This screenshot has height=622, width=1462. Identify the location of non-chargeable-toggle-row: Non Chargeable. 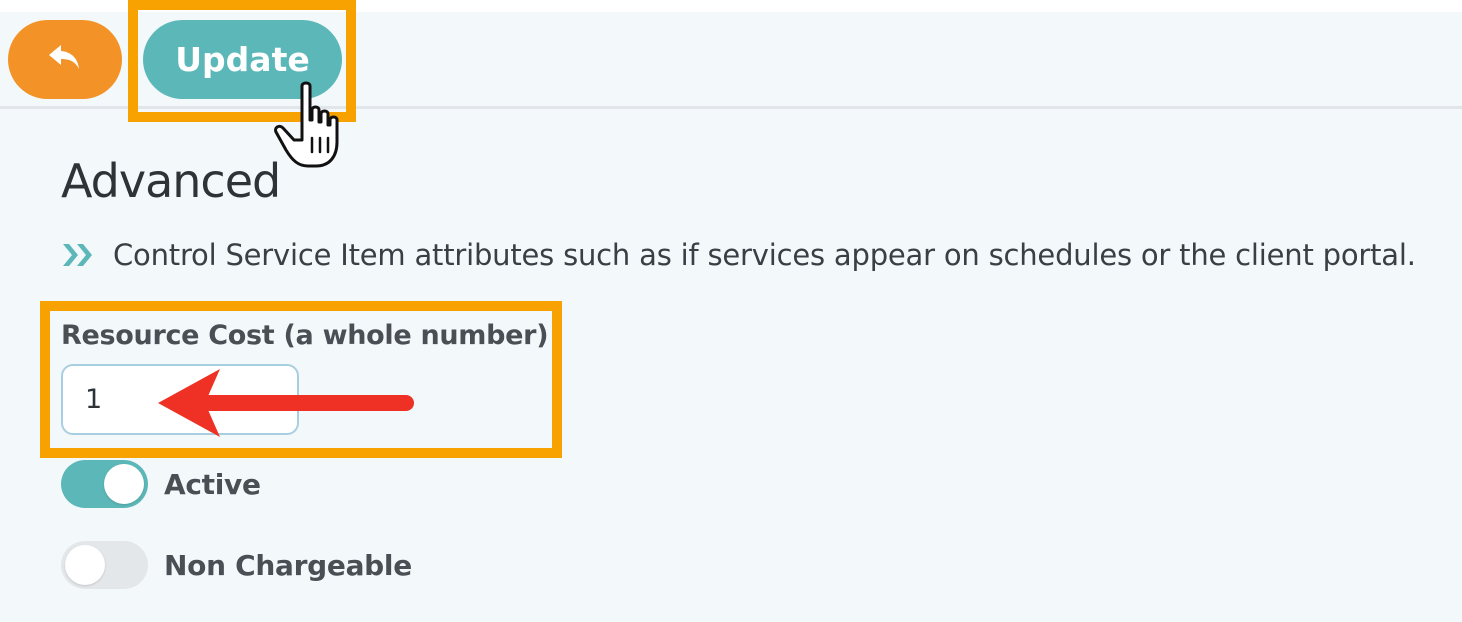
(236, 565).